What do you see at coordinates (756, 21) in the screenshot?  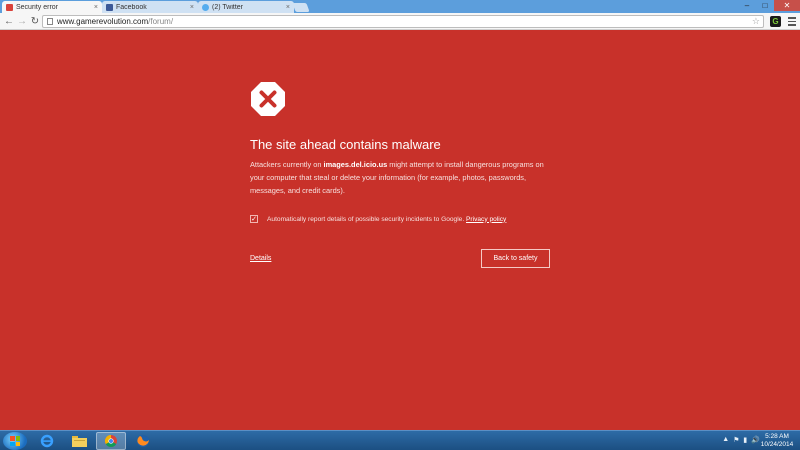 I see `bookmark-star-icon: ☆` at bounding box center [756, 21].